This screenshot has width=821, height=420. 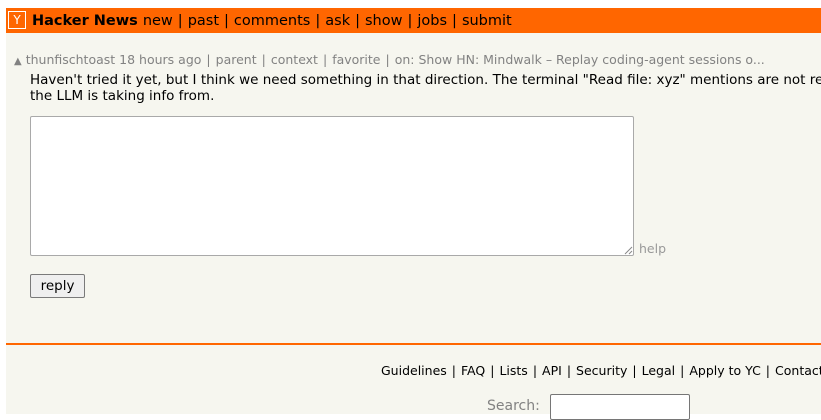 I want to click on resize-grip-icon, so click(x=628, y=250).